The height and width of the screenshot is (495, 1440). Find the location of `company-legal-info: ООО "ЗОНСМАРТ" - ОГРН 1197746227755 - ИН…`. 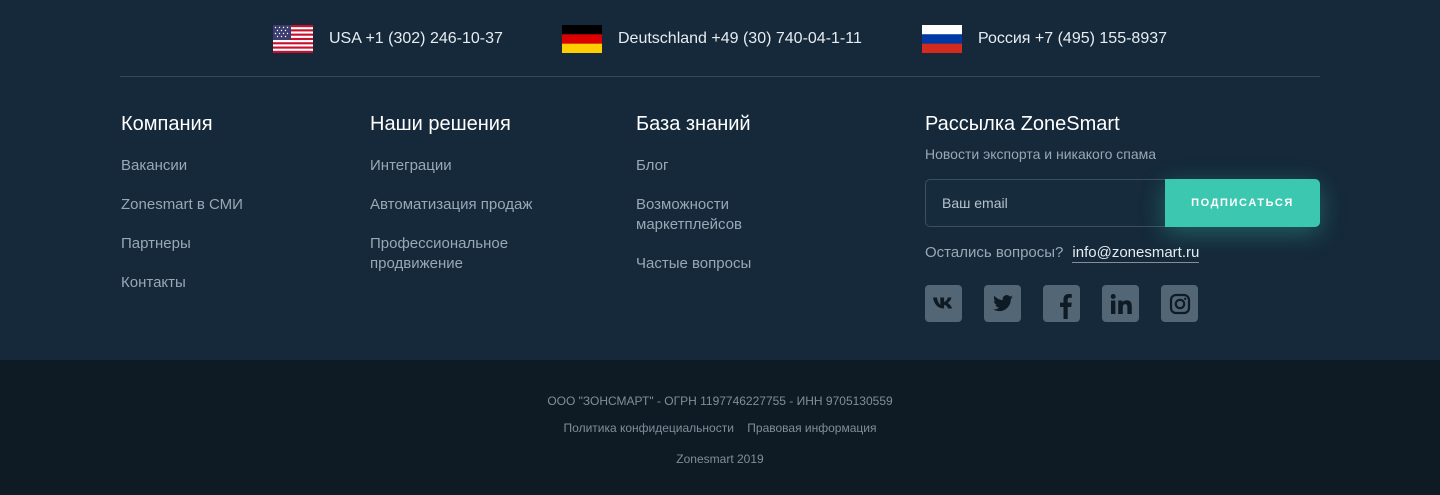

company-legal-info: ООО "ЗОНСМАРТ" - ОГРН 1197746227755 - ИН… is located at coordinates (720, 401).